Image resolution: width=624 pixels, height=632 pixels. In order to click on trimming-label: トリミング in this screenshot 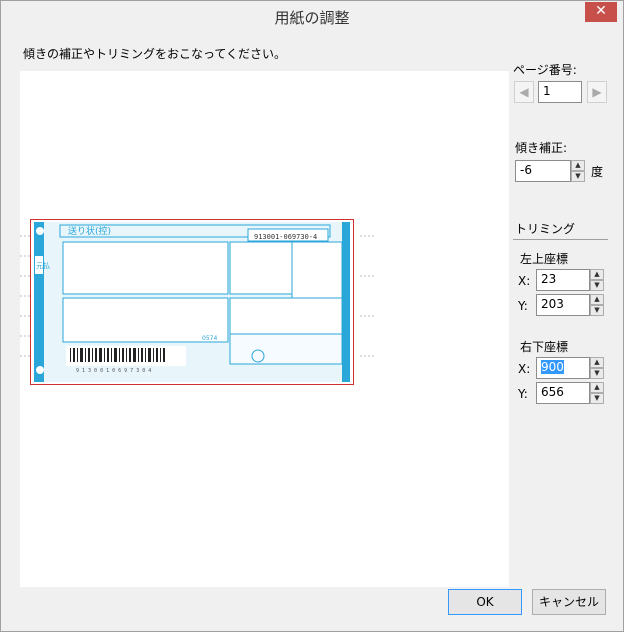, I will do `click(545, 229)`.